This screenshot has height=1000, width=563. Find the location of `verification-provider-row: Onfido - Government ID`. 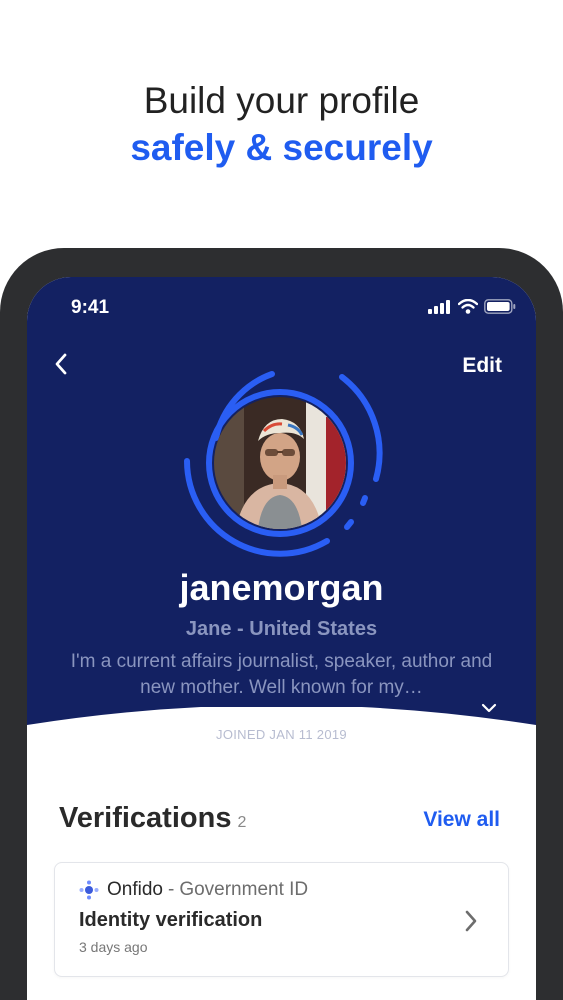

verification-provider-row: Onfido - Government ID is located at coordinates (193, 890).